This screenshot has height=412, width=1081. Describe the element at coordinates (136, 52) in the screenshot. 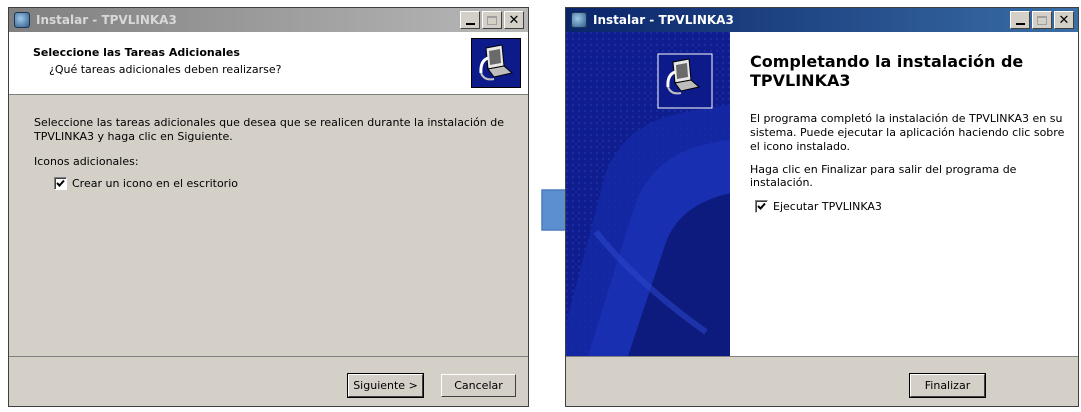

I see `page-title: Seleccione las Tareas Adicionales` at that location.